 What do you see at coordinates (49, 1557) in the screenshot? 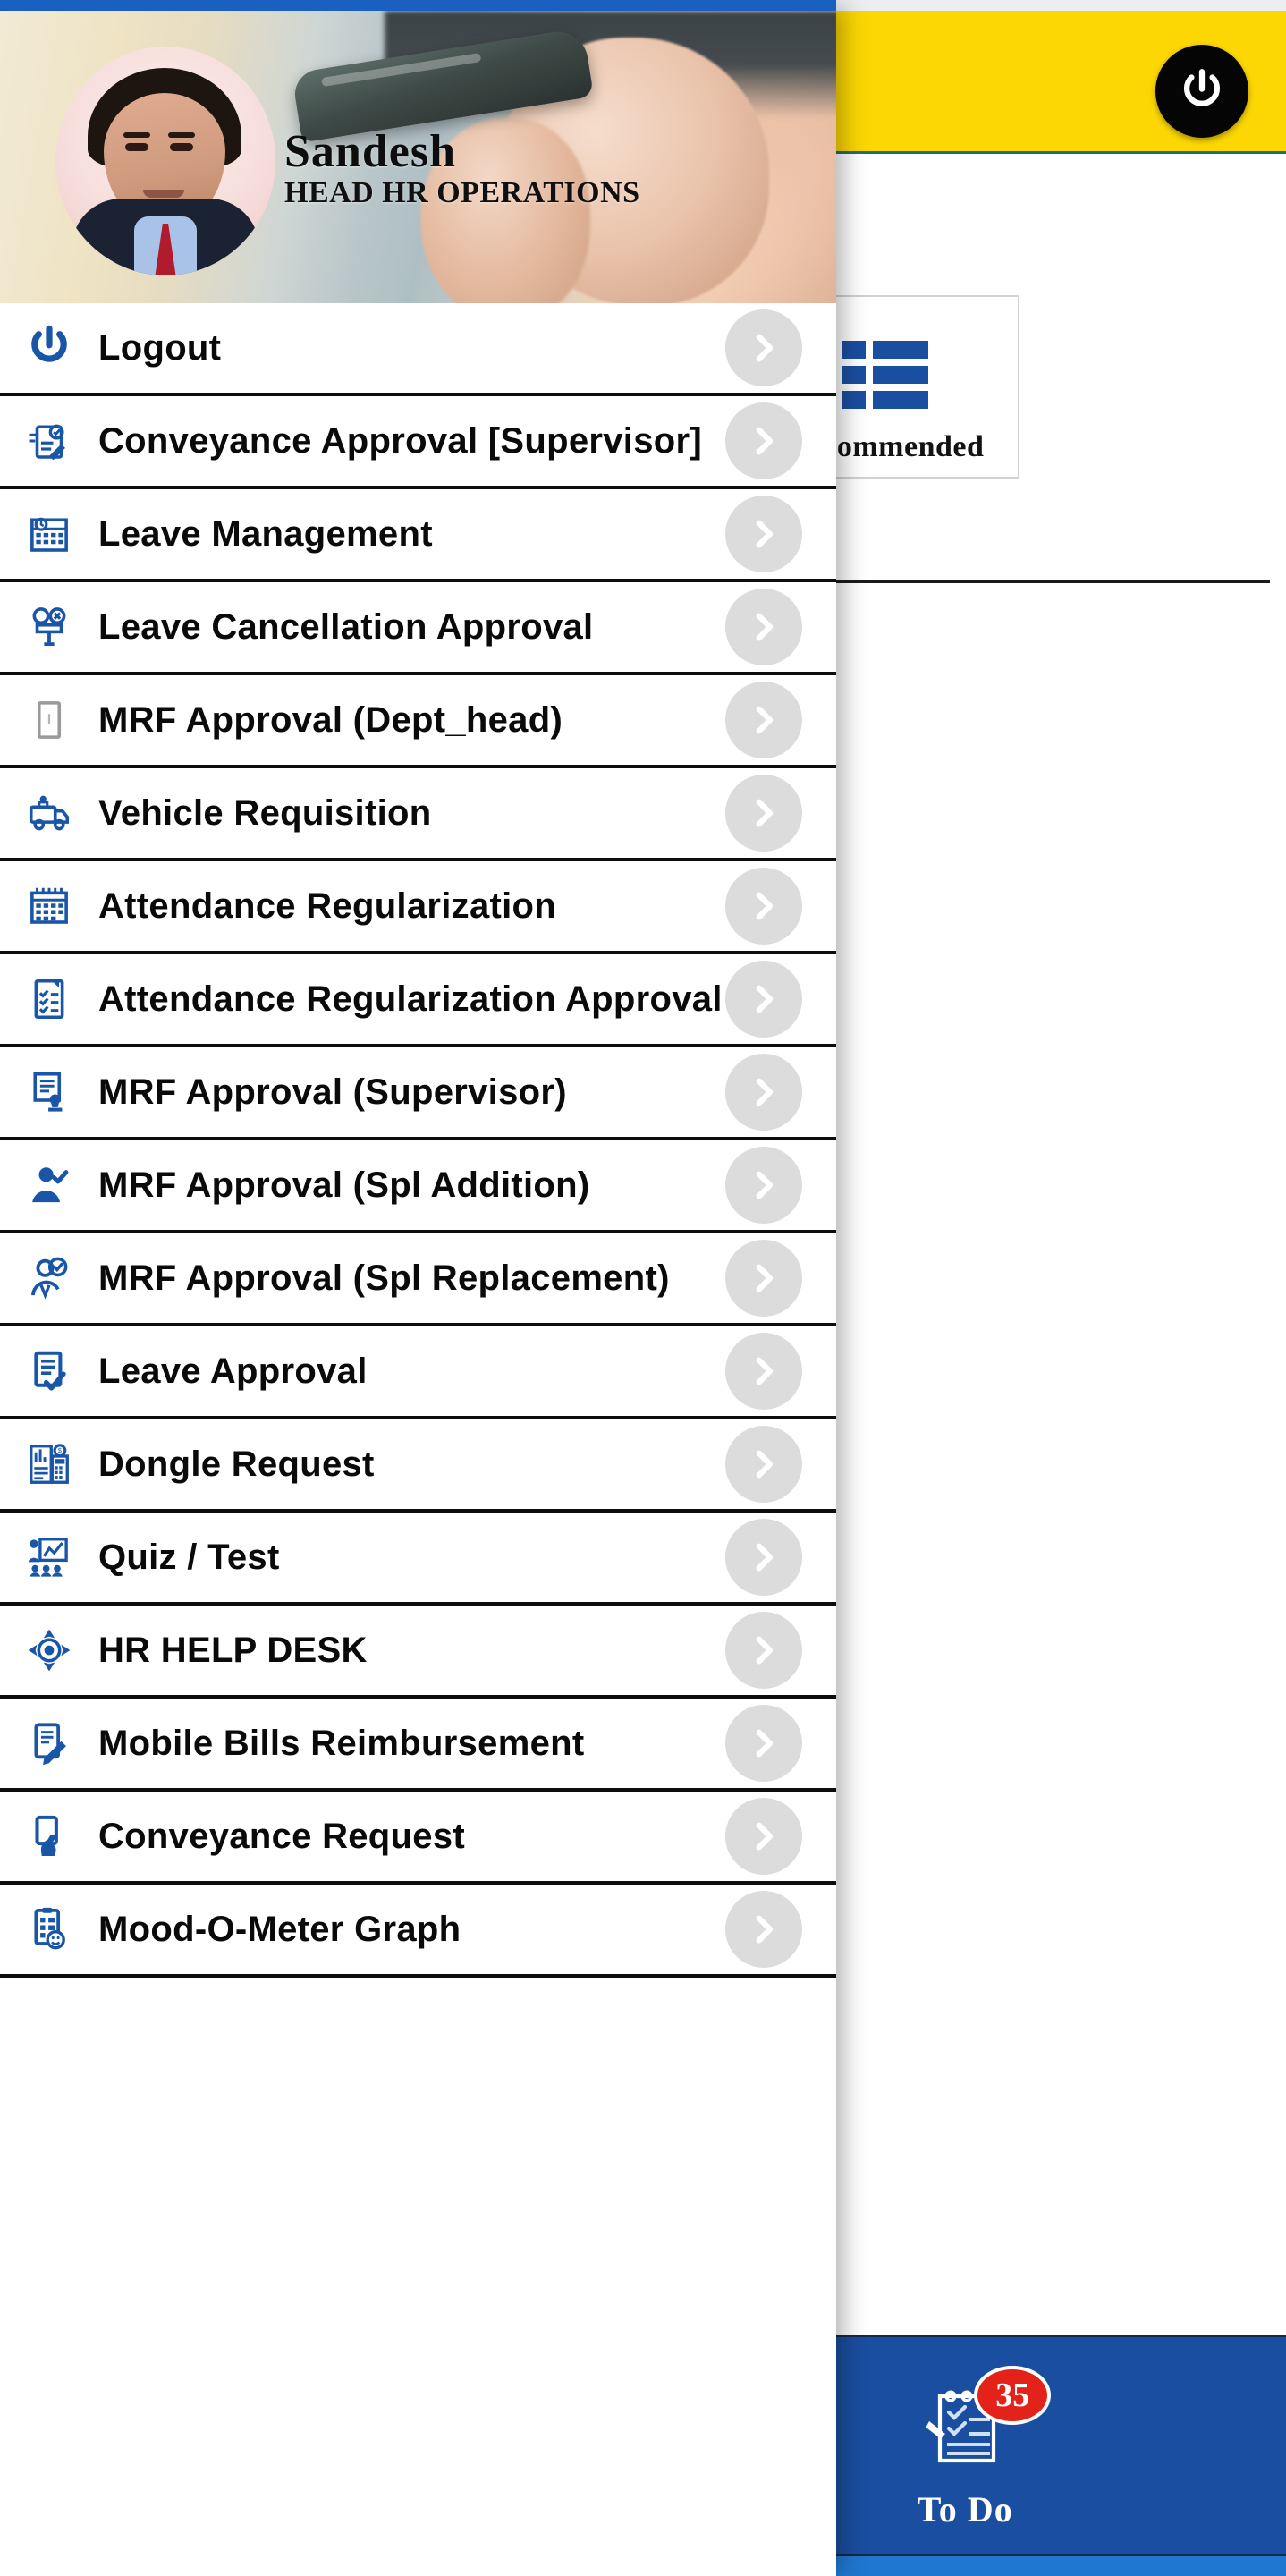
I see `presenter-icon` at bounding box center [49, 1557].